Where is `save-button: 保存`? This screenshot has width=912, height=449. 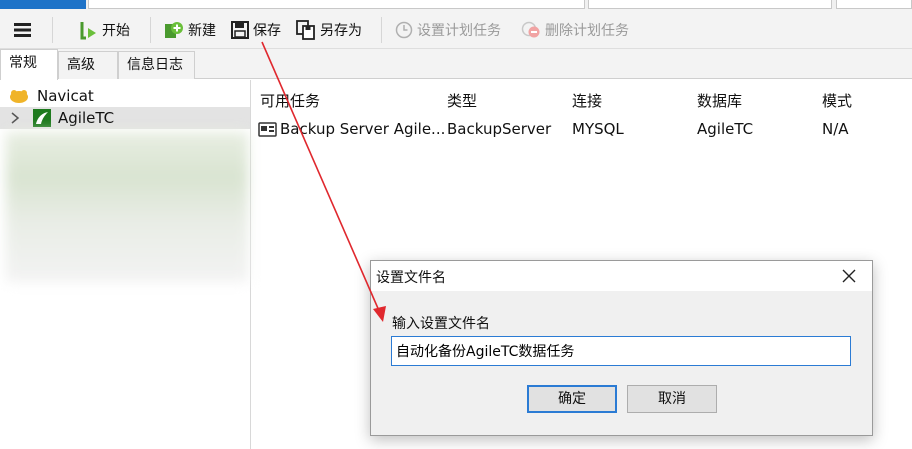 save-button: 保存 is located at coordinates (256, 30).